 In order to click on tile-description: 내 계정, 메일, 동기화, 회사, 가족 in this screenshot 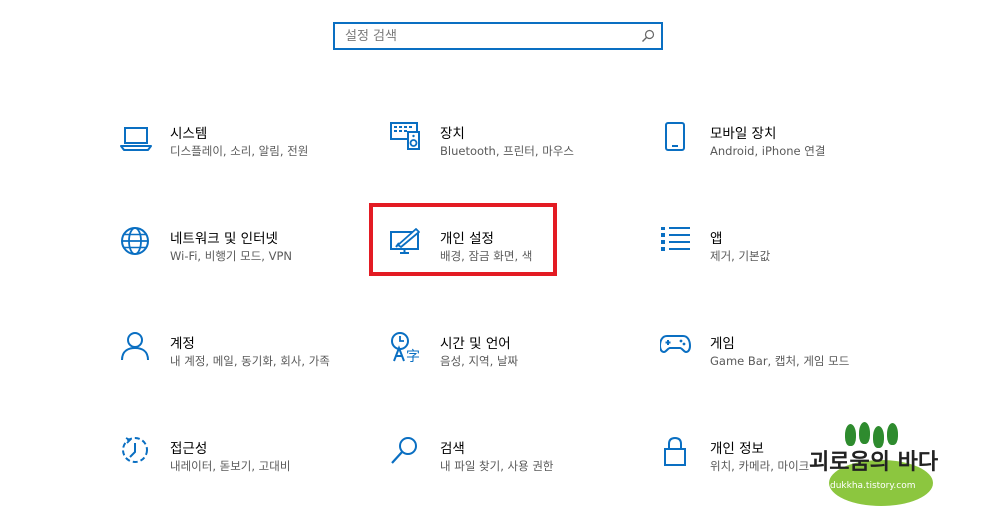, I will do `click(250, 361)`.